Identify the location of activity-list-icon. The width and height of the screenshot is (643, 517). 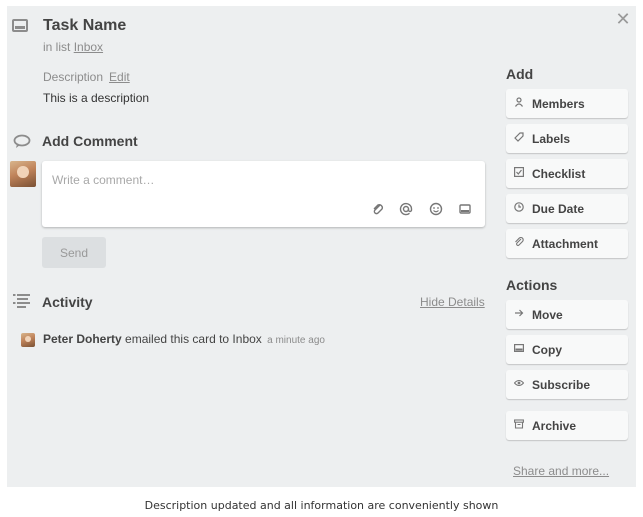
(21, 301).